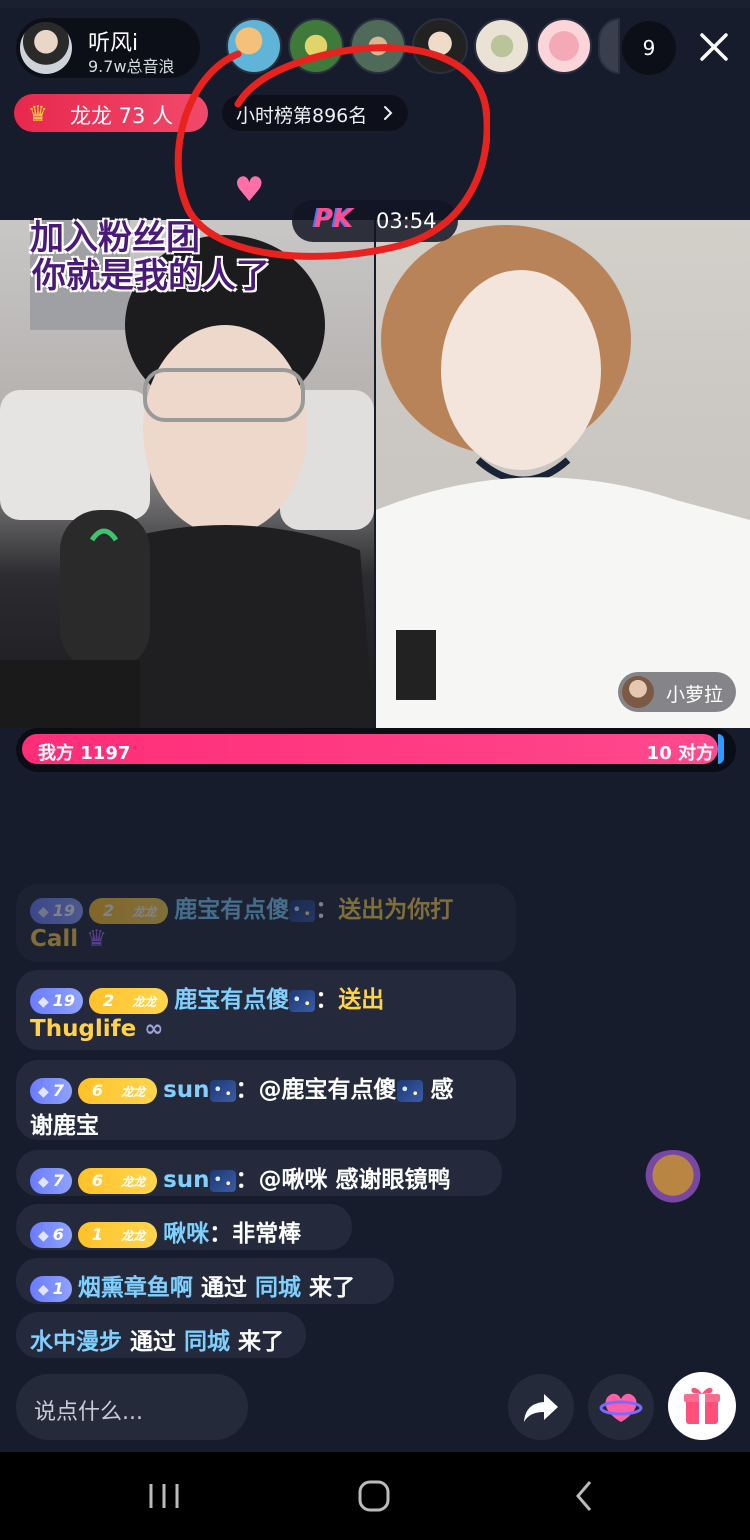  Describe the element at coordinates (673, 1178) in the screenshot. I see `floating-laugh-emoji` at that location.